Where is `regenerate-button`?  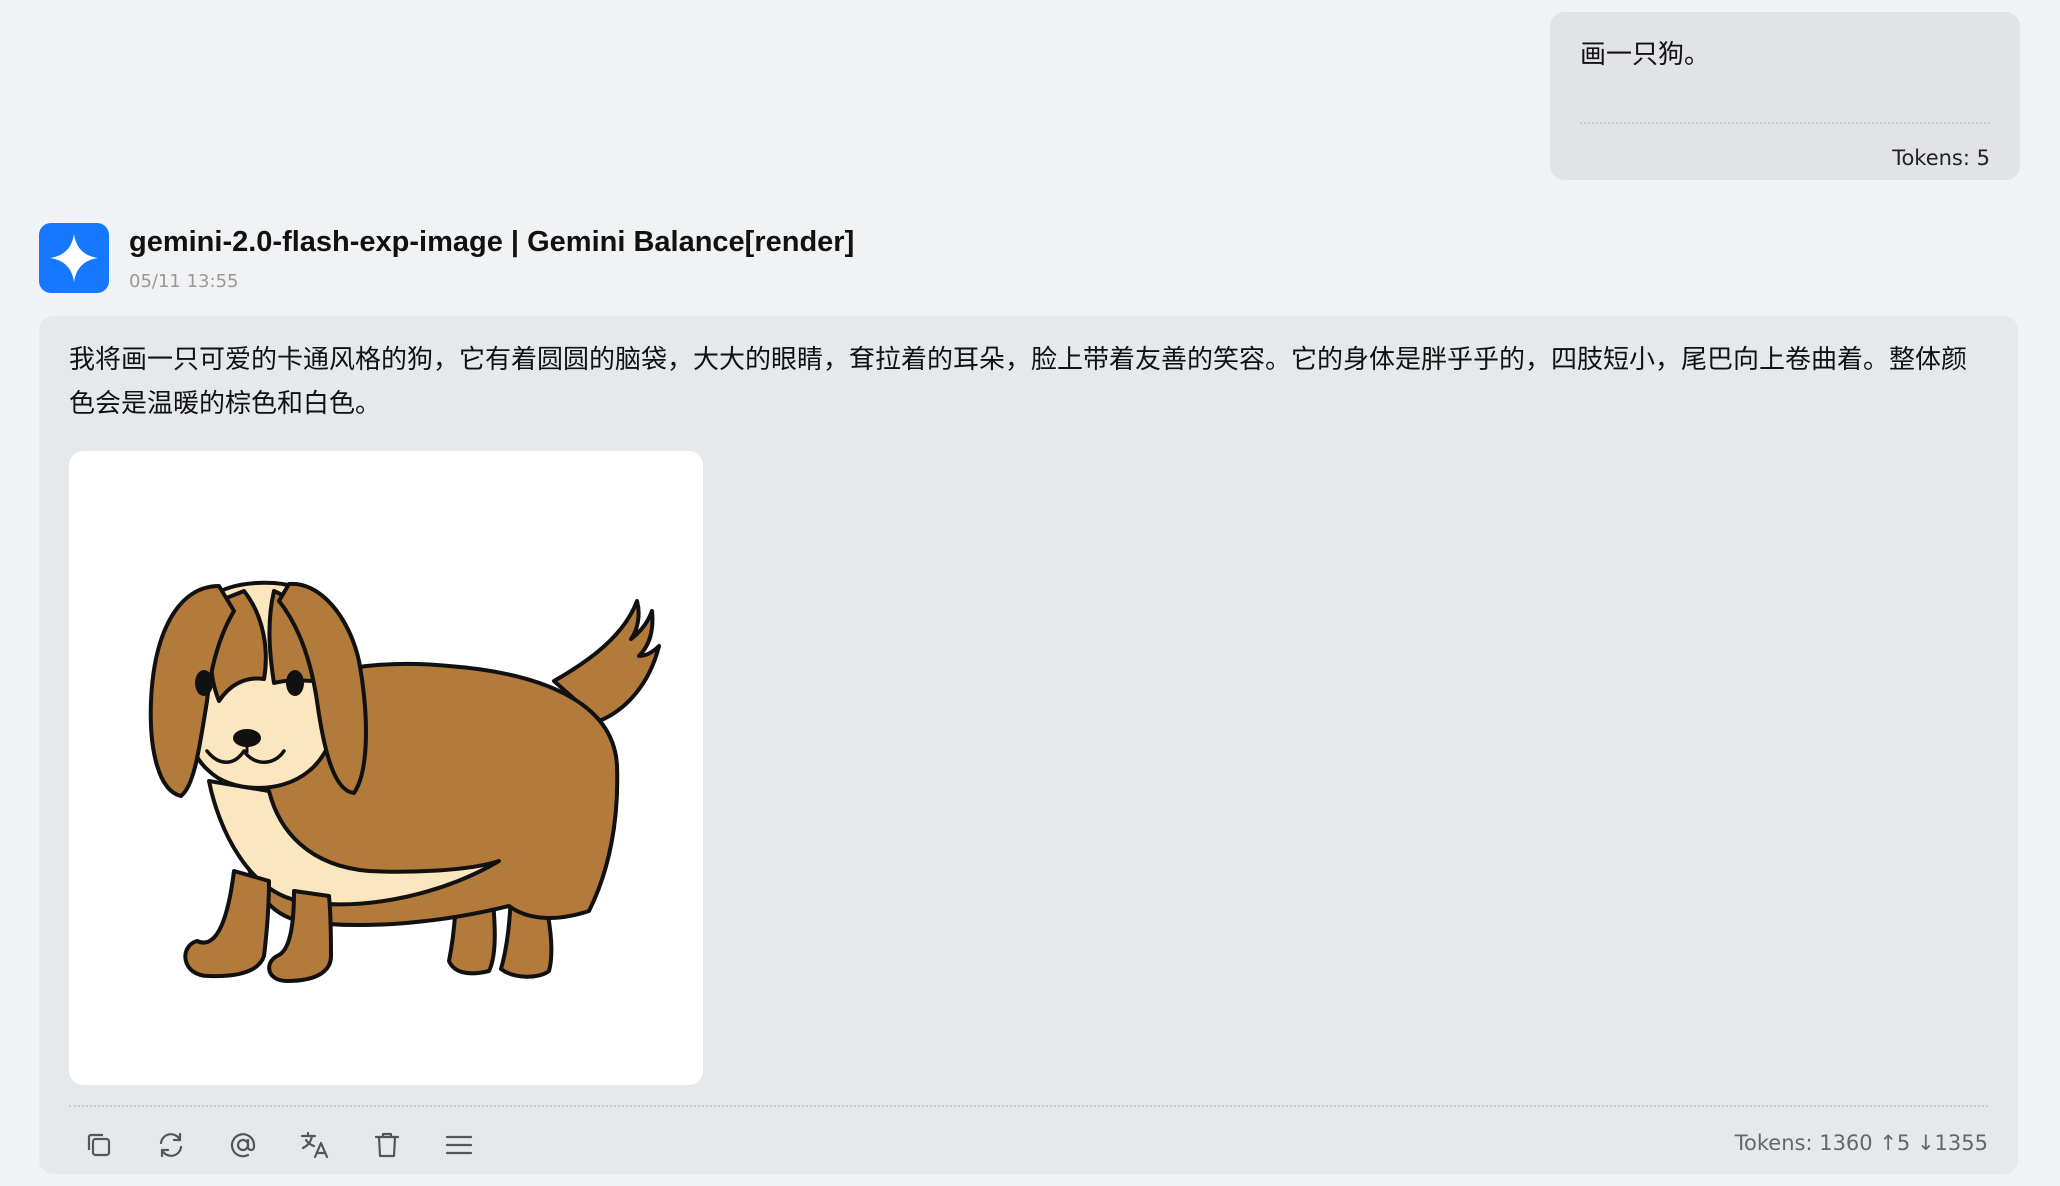
regenerate-button is located at coordinates (171, 1145).